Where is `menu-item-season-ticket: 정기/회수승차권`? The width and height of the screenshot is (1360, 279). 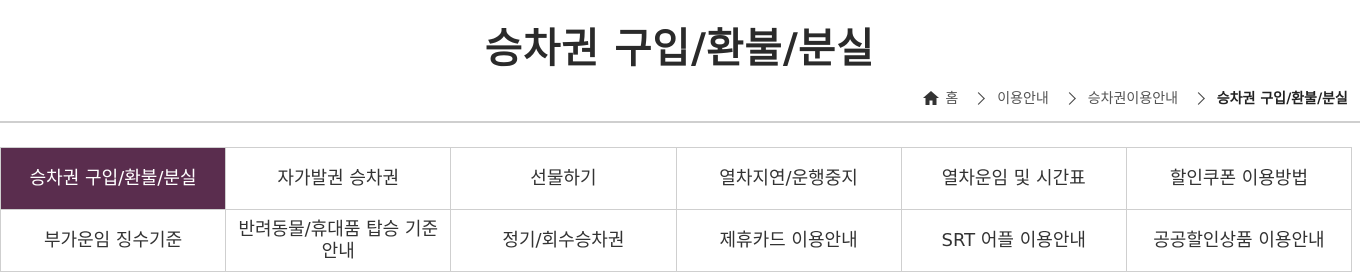
menu-item-season-ticket: 정기/회수승차권 is located at coordinates (564, 241).